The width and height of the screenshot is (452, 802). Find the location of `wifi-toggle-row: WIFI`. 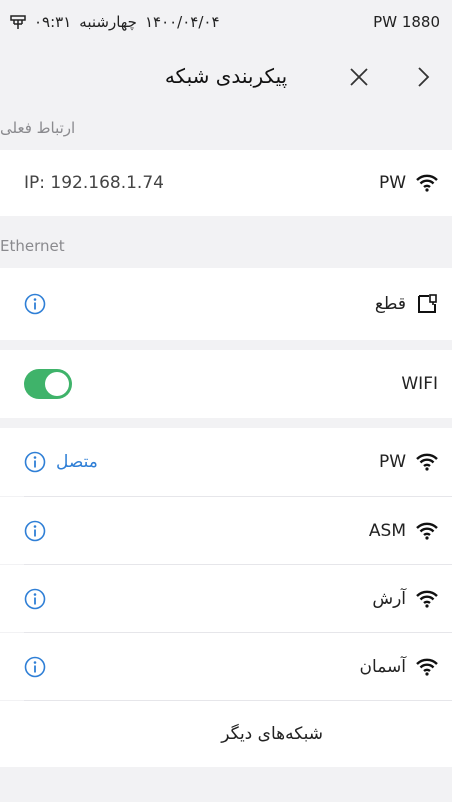

wifi-toggle-row: WIFI is located at coordinates (226, 384).